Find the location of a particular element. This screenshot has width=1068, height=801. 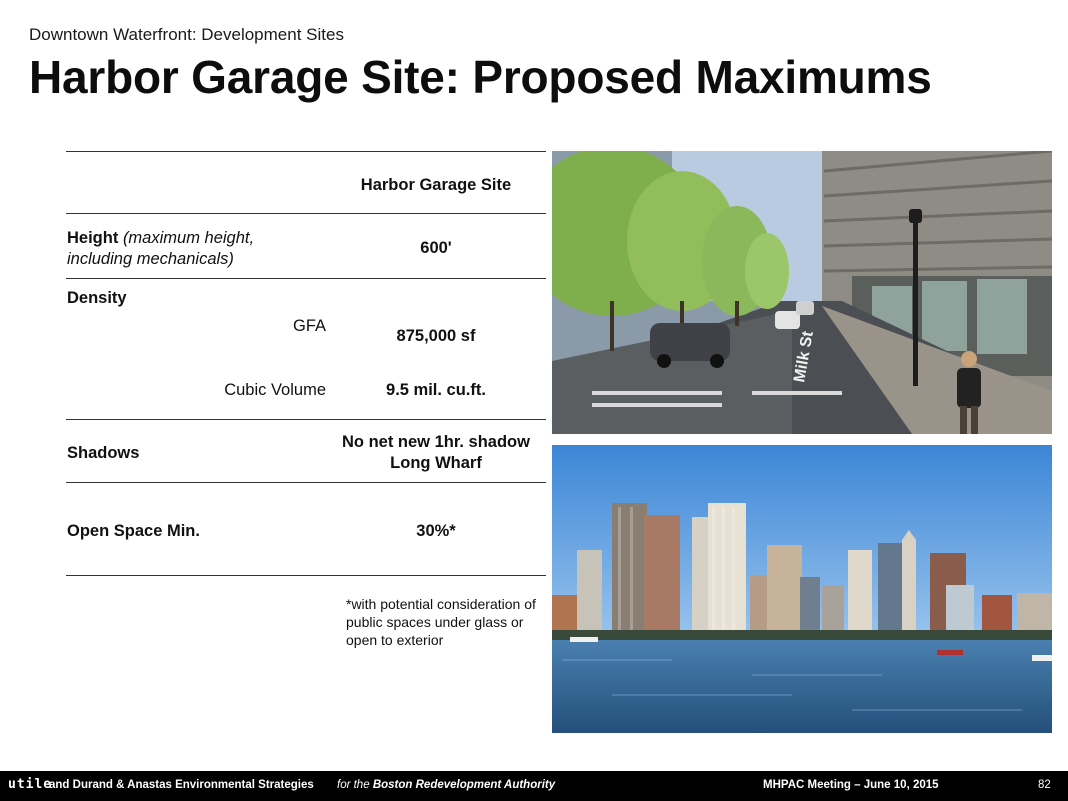

shadows-label: Shadows is located at coordinates (103, 453).